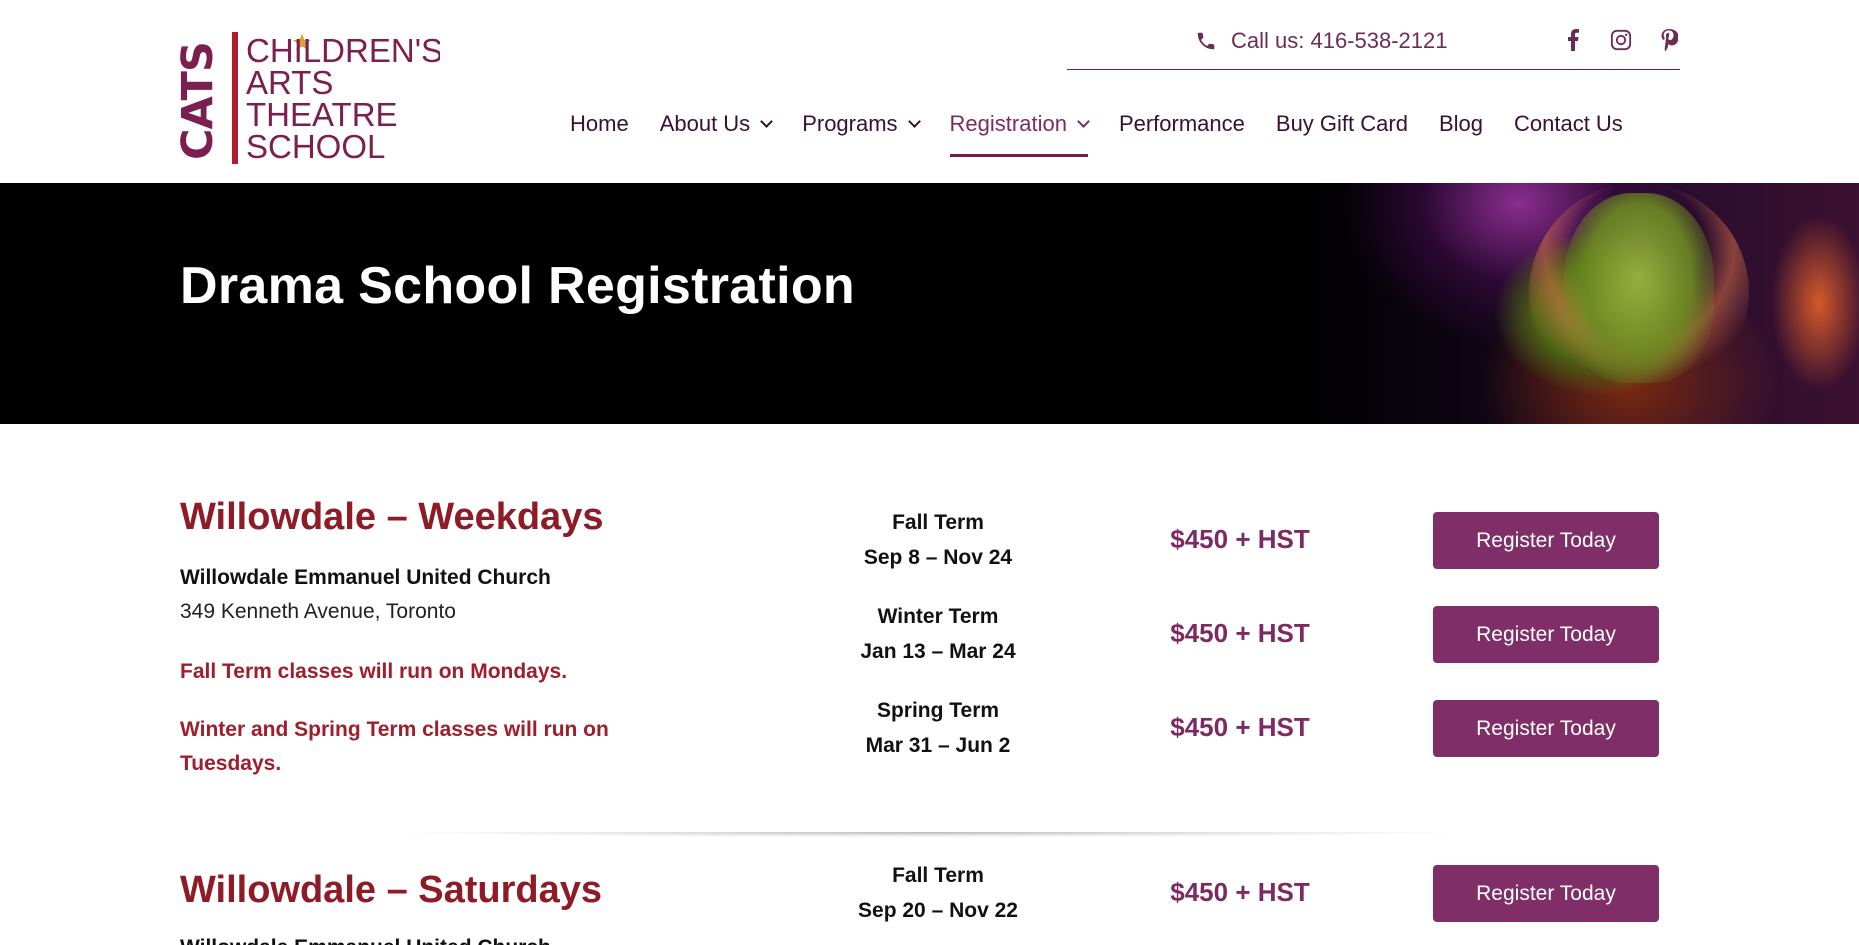  I want to click on nav-label: About Us, so click(705, 123).